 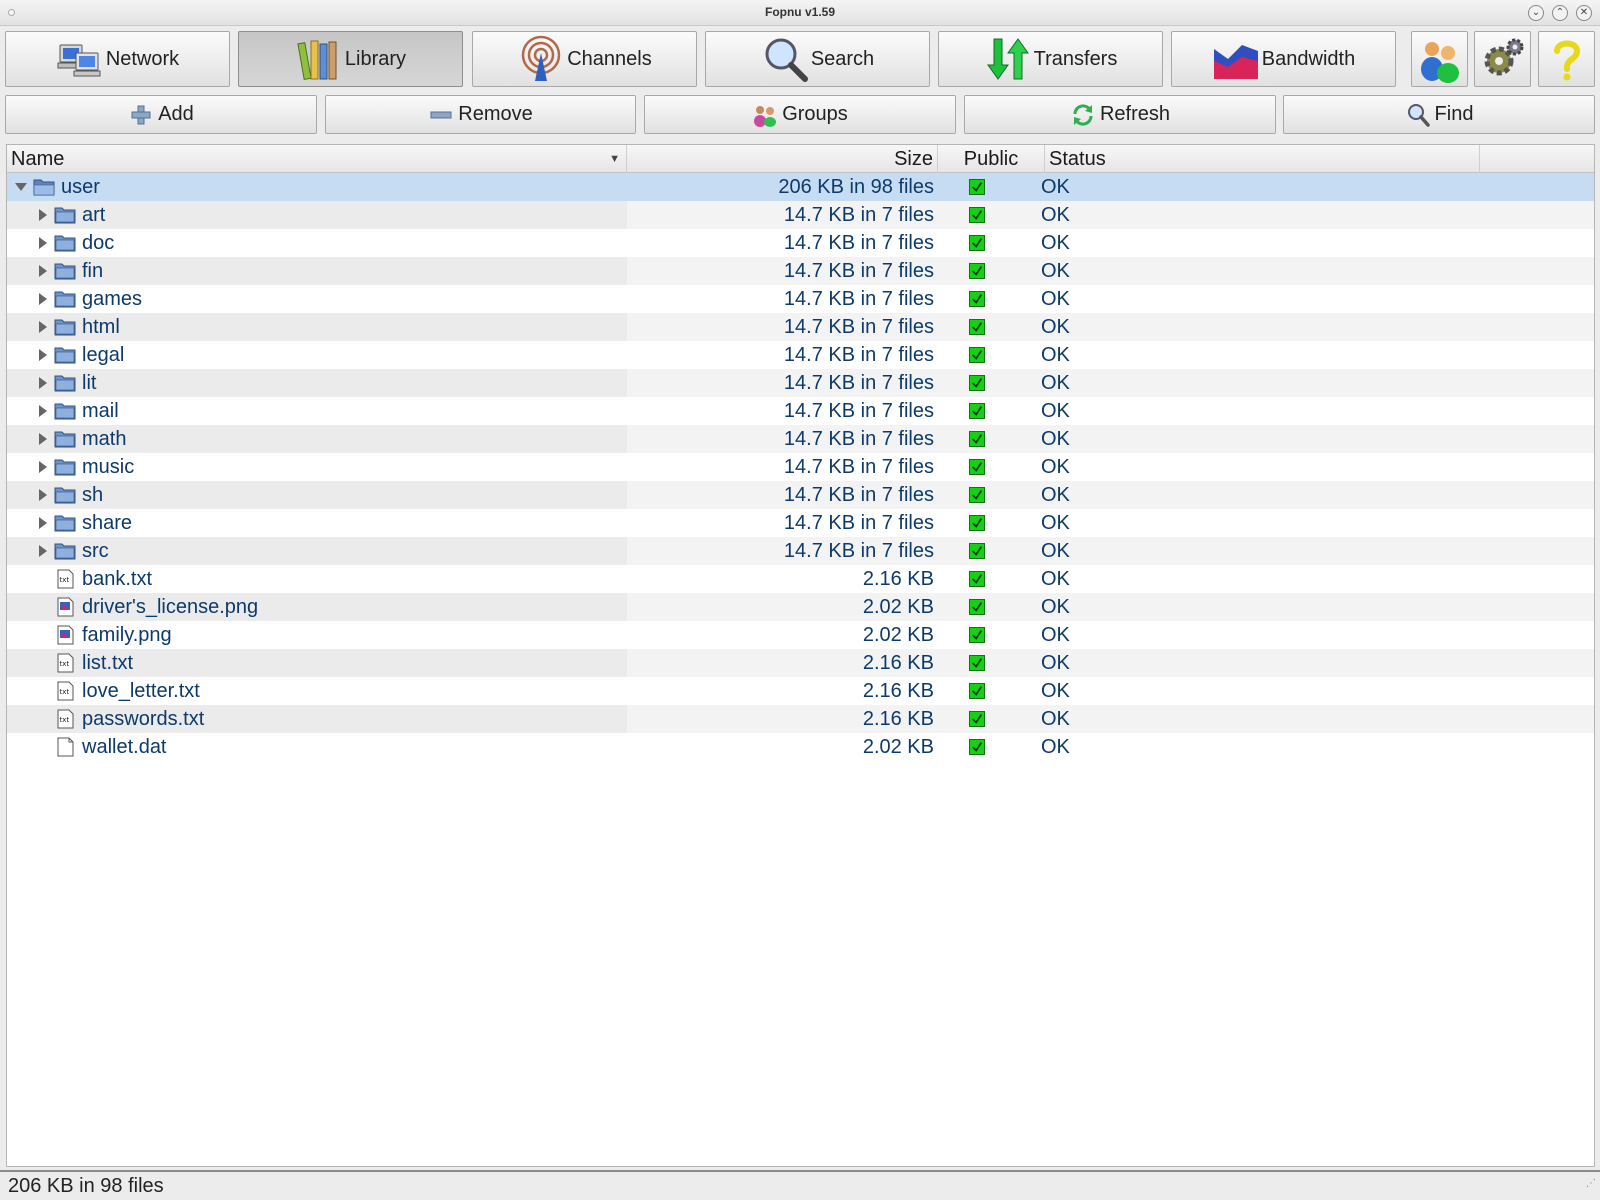 What do you see at coordinates (317, 439) in the screenshot?
I see `name-cell: math` at bounding box center [317, 439].